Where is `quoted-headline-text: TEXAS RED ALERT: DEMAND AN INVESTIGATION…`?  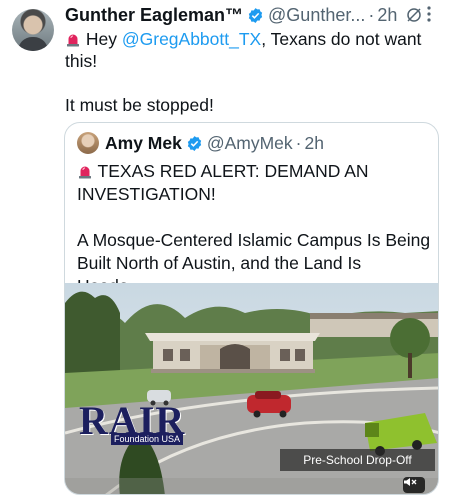
quoted-headline-text: TEXAS RED ALERT: DEMAND AN INVESTIGATION… is located at coordinates (223, 182).